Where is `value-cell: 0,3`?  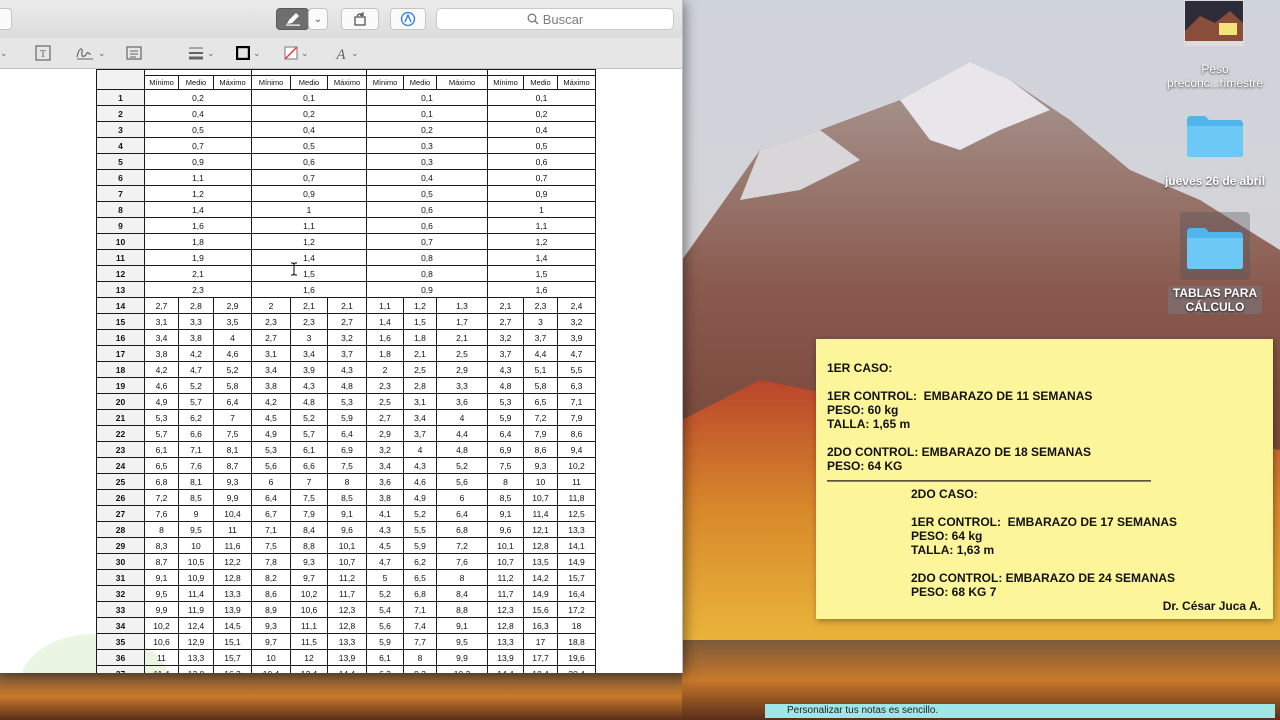 value-cell: 0,3 is located at coordinates (427, 161).